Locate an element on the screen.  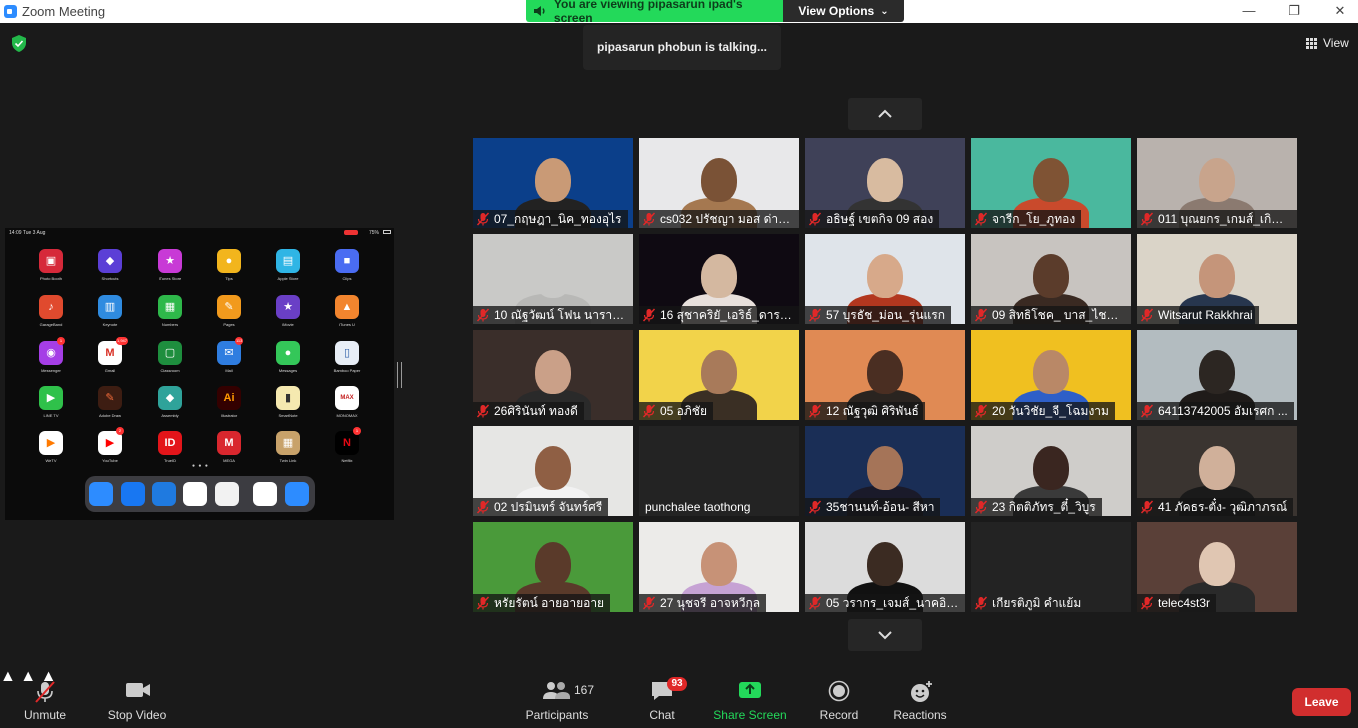
participant-tile: หรัยรัตน์ อายอายอาย is located at coordinates (553, 567).